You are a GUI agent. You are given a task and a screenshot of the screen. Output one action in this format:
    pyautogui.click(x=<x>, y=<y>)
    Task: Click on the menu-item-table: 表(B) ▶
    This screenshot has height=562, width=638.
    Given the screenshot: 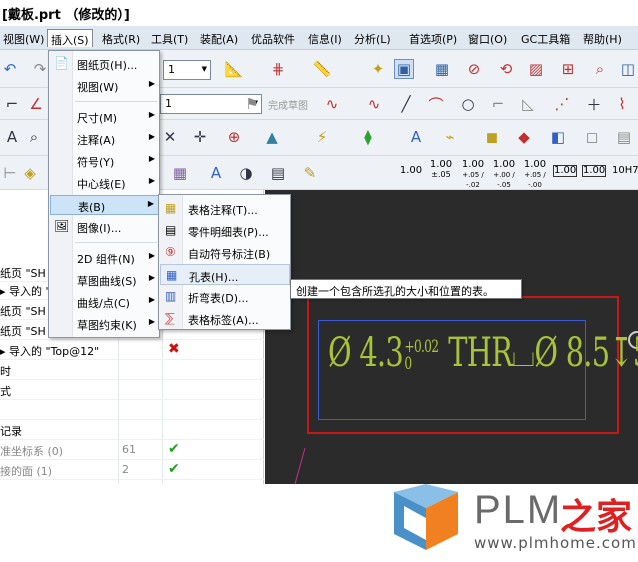 What is the action you would take?
    pyautogui.click(x=104, y=205)
    